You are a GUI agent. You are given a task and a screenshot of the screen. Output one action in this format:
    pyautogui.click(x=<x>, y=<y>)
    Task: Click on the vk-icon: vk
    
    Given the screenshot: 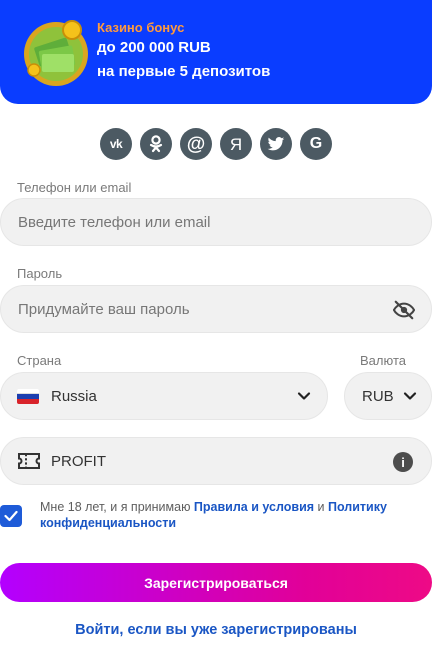 What is the action you would take?
    pyautogui.click(x=116, y=144)
    